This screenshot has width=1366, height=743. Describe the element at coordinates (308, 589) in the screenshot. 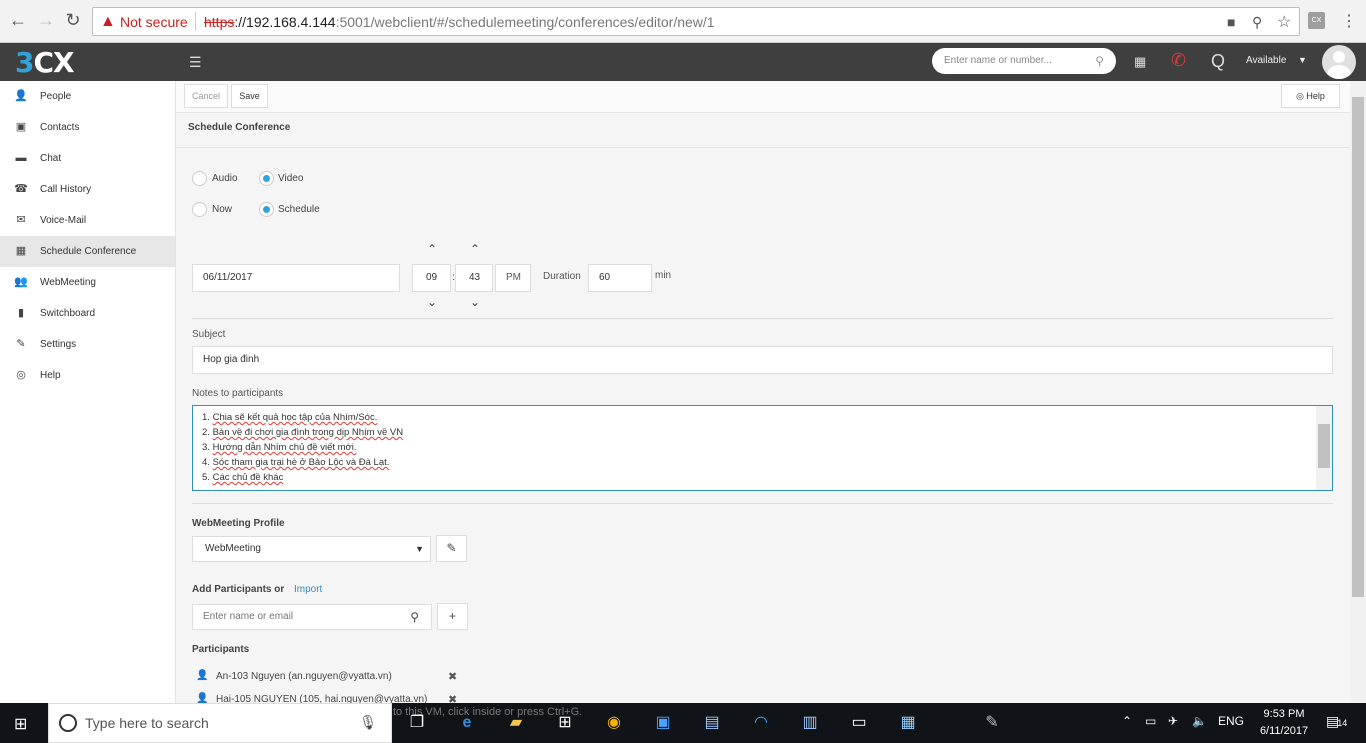

I see `import-link: Import` at that location.